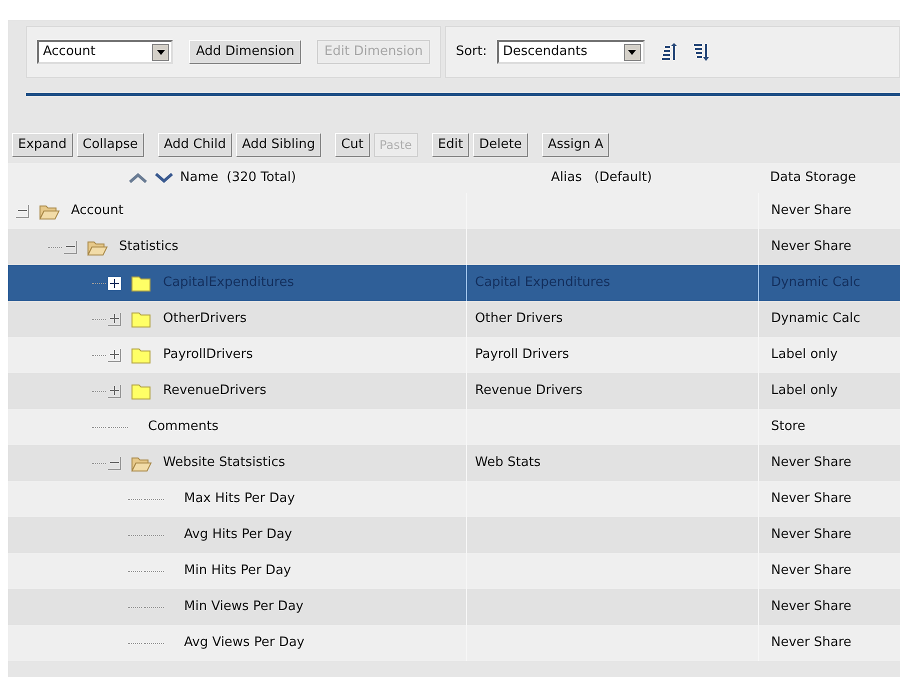  I want to click on member-name: Avg Views Per Day, so click(244, 643).